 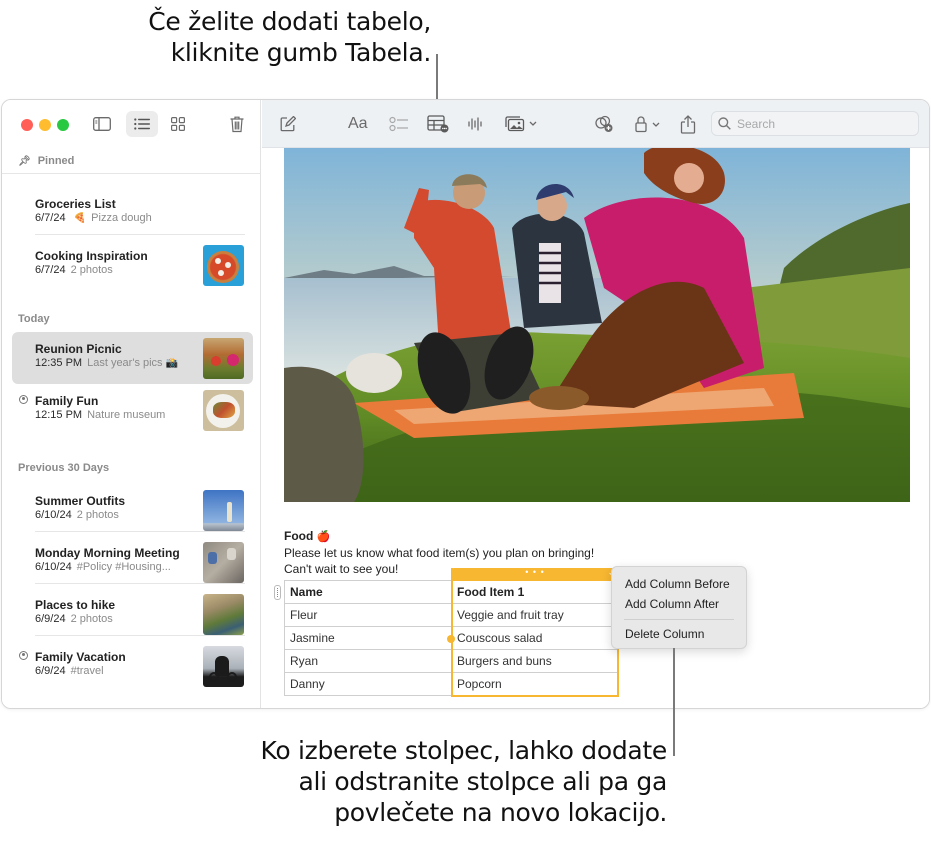 What do you see at coordinates (368, 661) in the screenshot?
I see `table-cell: Ryan` at bounding box center [368, 661].